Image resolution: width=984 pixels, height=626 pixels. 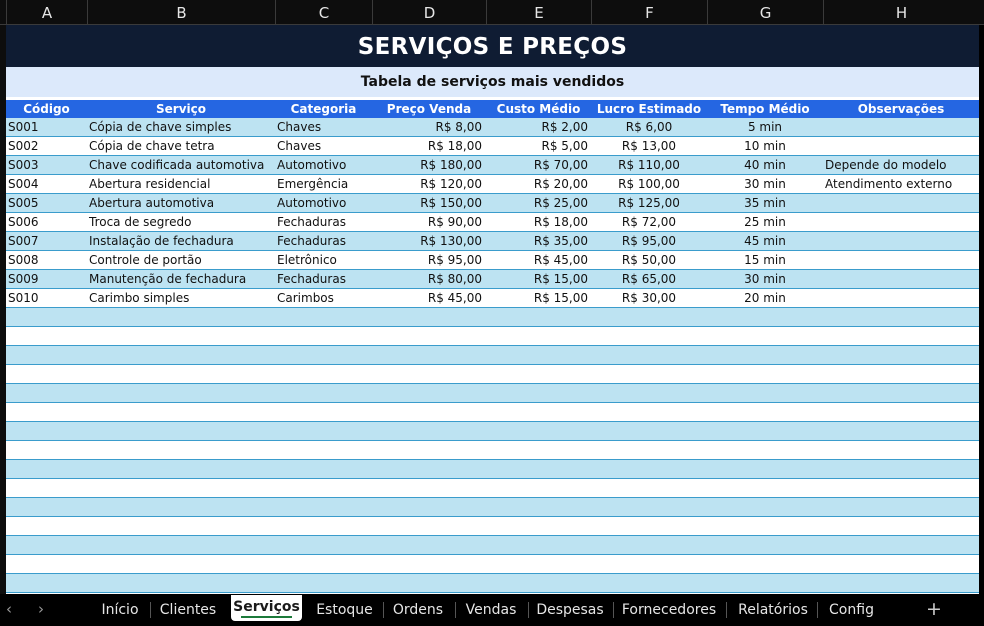 I want to click on table-cell: R$ 120,00, so click(x=427, y=184).